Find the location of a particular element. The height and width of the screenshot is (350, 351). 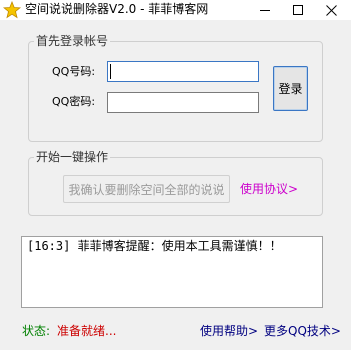

maximize-icon is located at coordinates (298, 10).